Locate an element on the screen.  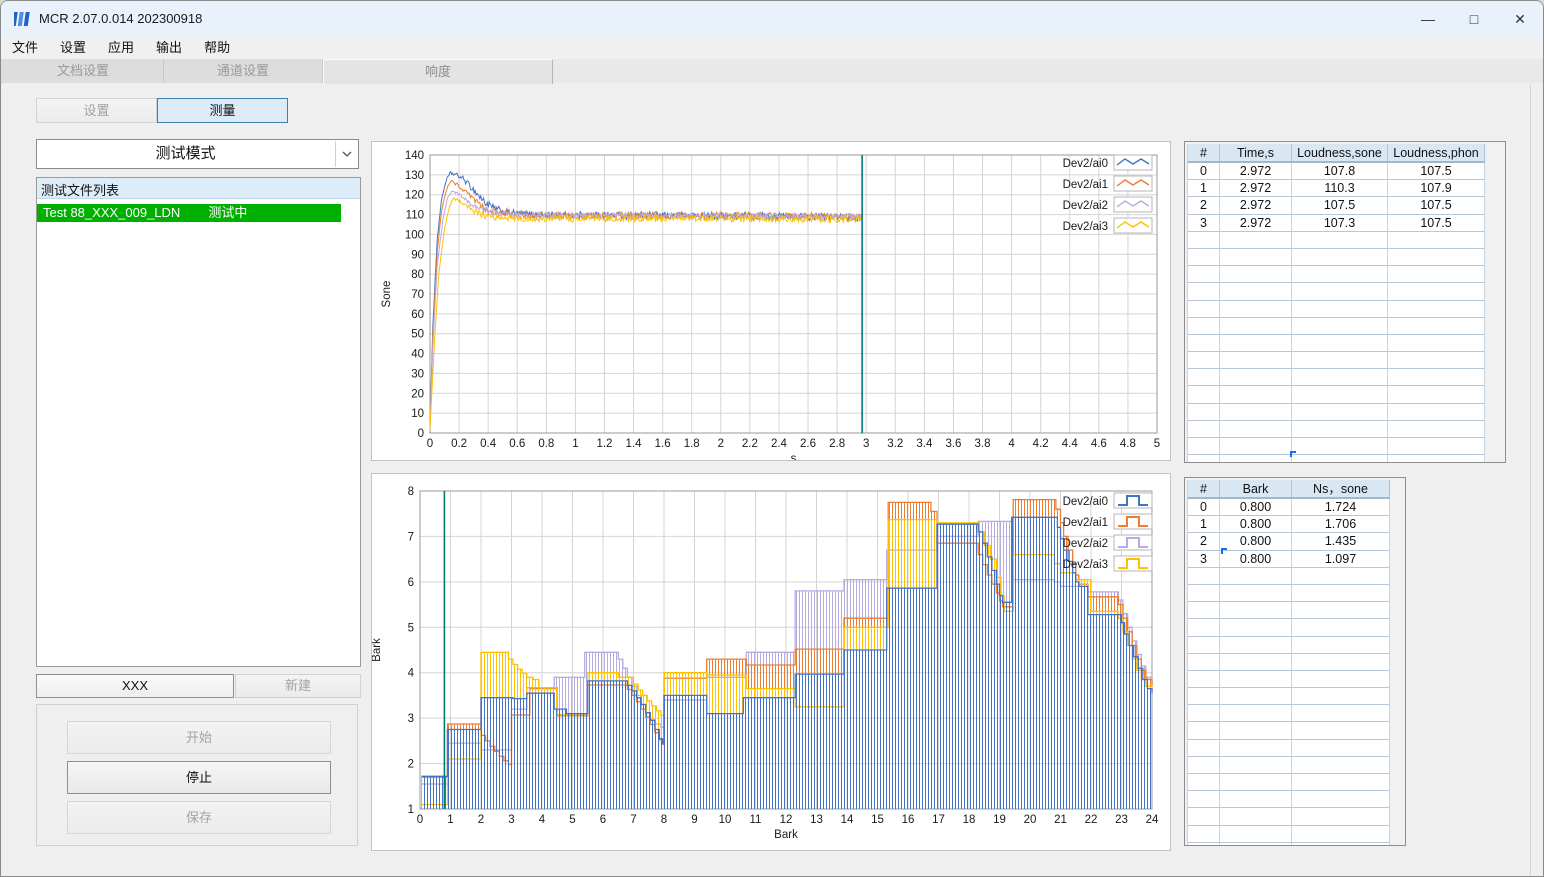
table-cell: 107.5 is located at coordinates (1340, 206).